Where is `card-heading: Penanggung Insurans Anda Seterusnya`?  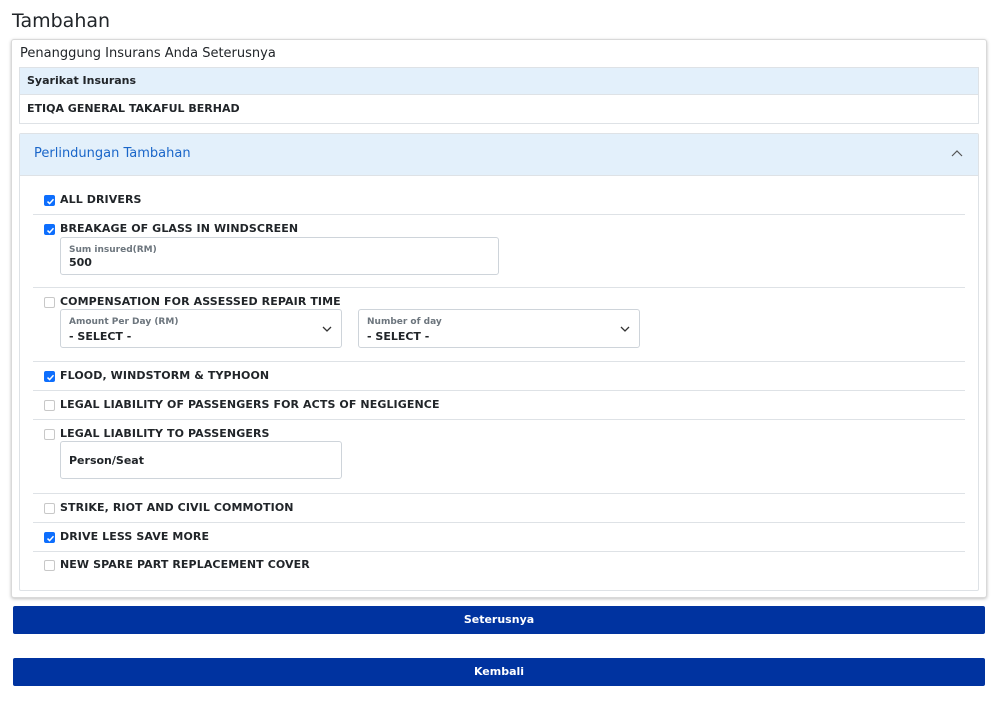 card-heading: Penanggung Insurans Anda Seterusnya is located at coordinates (148, 53).